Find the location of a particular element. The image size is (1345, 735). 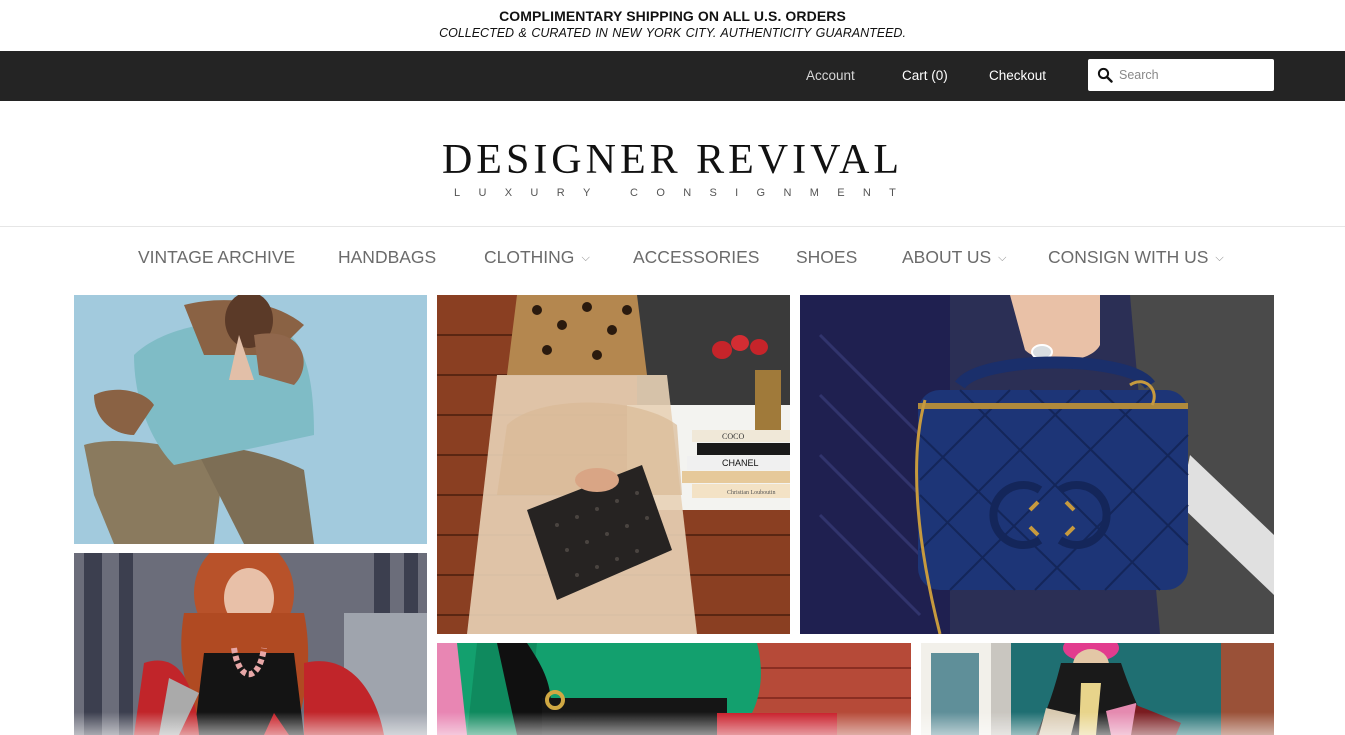

nav-accessories: ACCESSORIES is located at coordinates (696, 257).